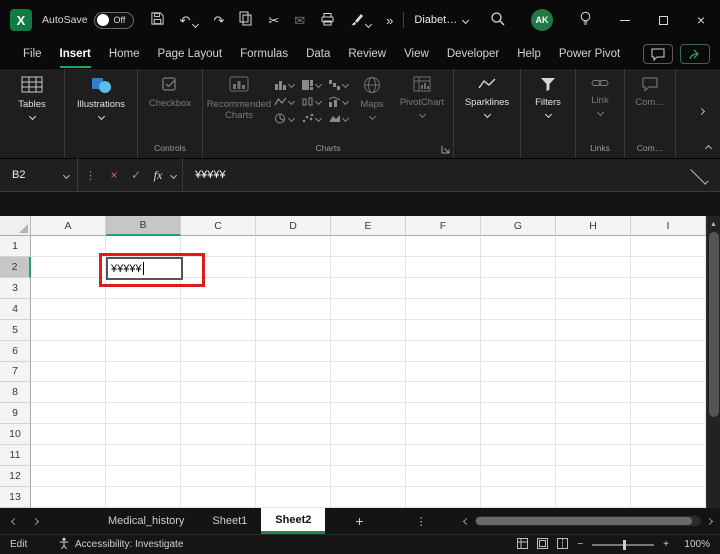  What do you see at coordinates (593, 330) in the screenshot?
I see `cell-H5` at bounding box center [593, 330].